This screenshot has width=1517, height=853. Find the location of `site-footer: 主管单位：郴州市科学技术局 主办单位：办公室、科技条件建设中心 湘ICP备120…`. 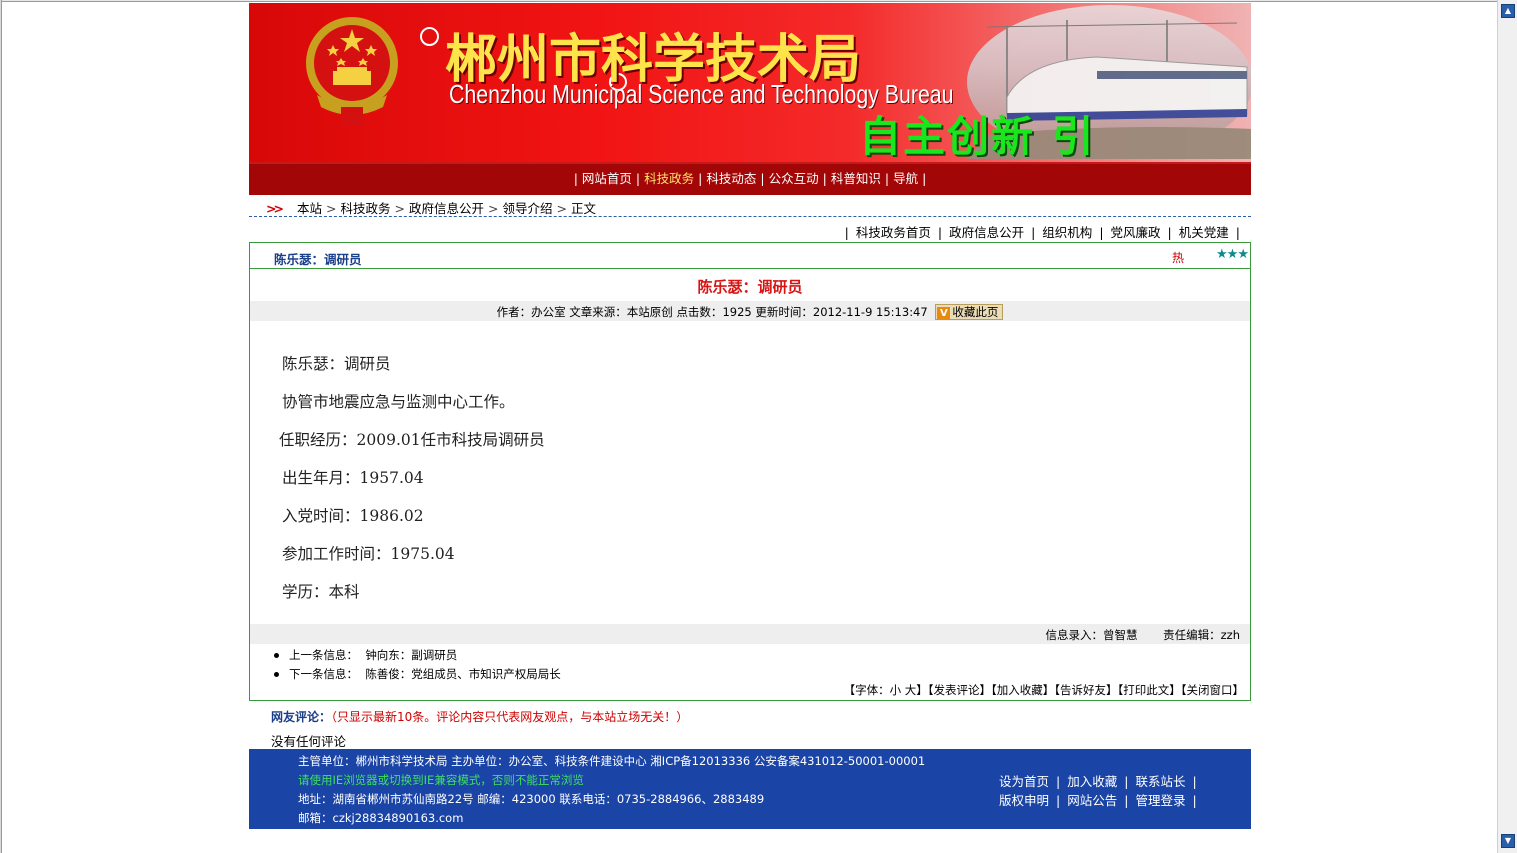

site-footer: 主管单位：郴州市科学技术局 主办单位：办公室、科技条件建设中心 湘ICP备120… is located at coordinates (750, 789).